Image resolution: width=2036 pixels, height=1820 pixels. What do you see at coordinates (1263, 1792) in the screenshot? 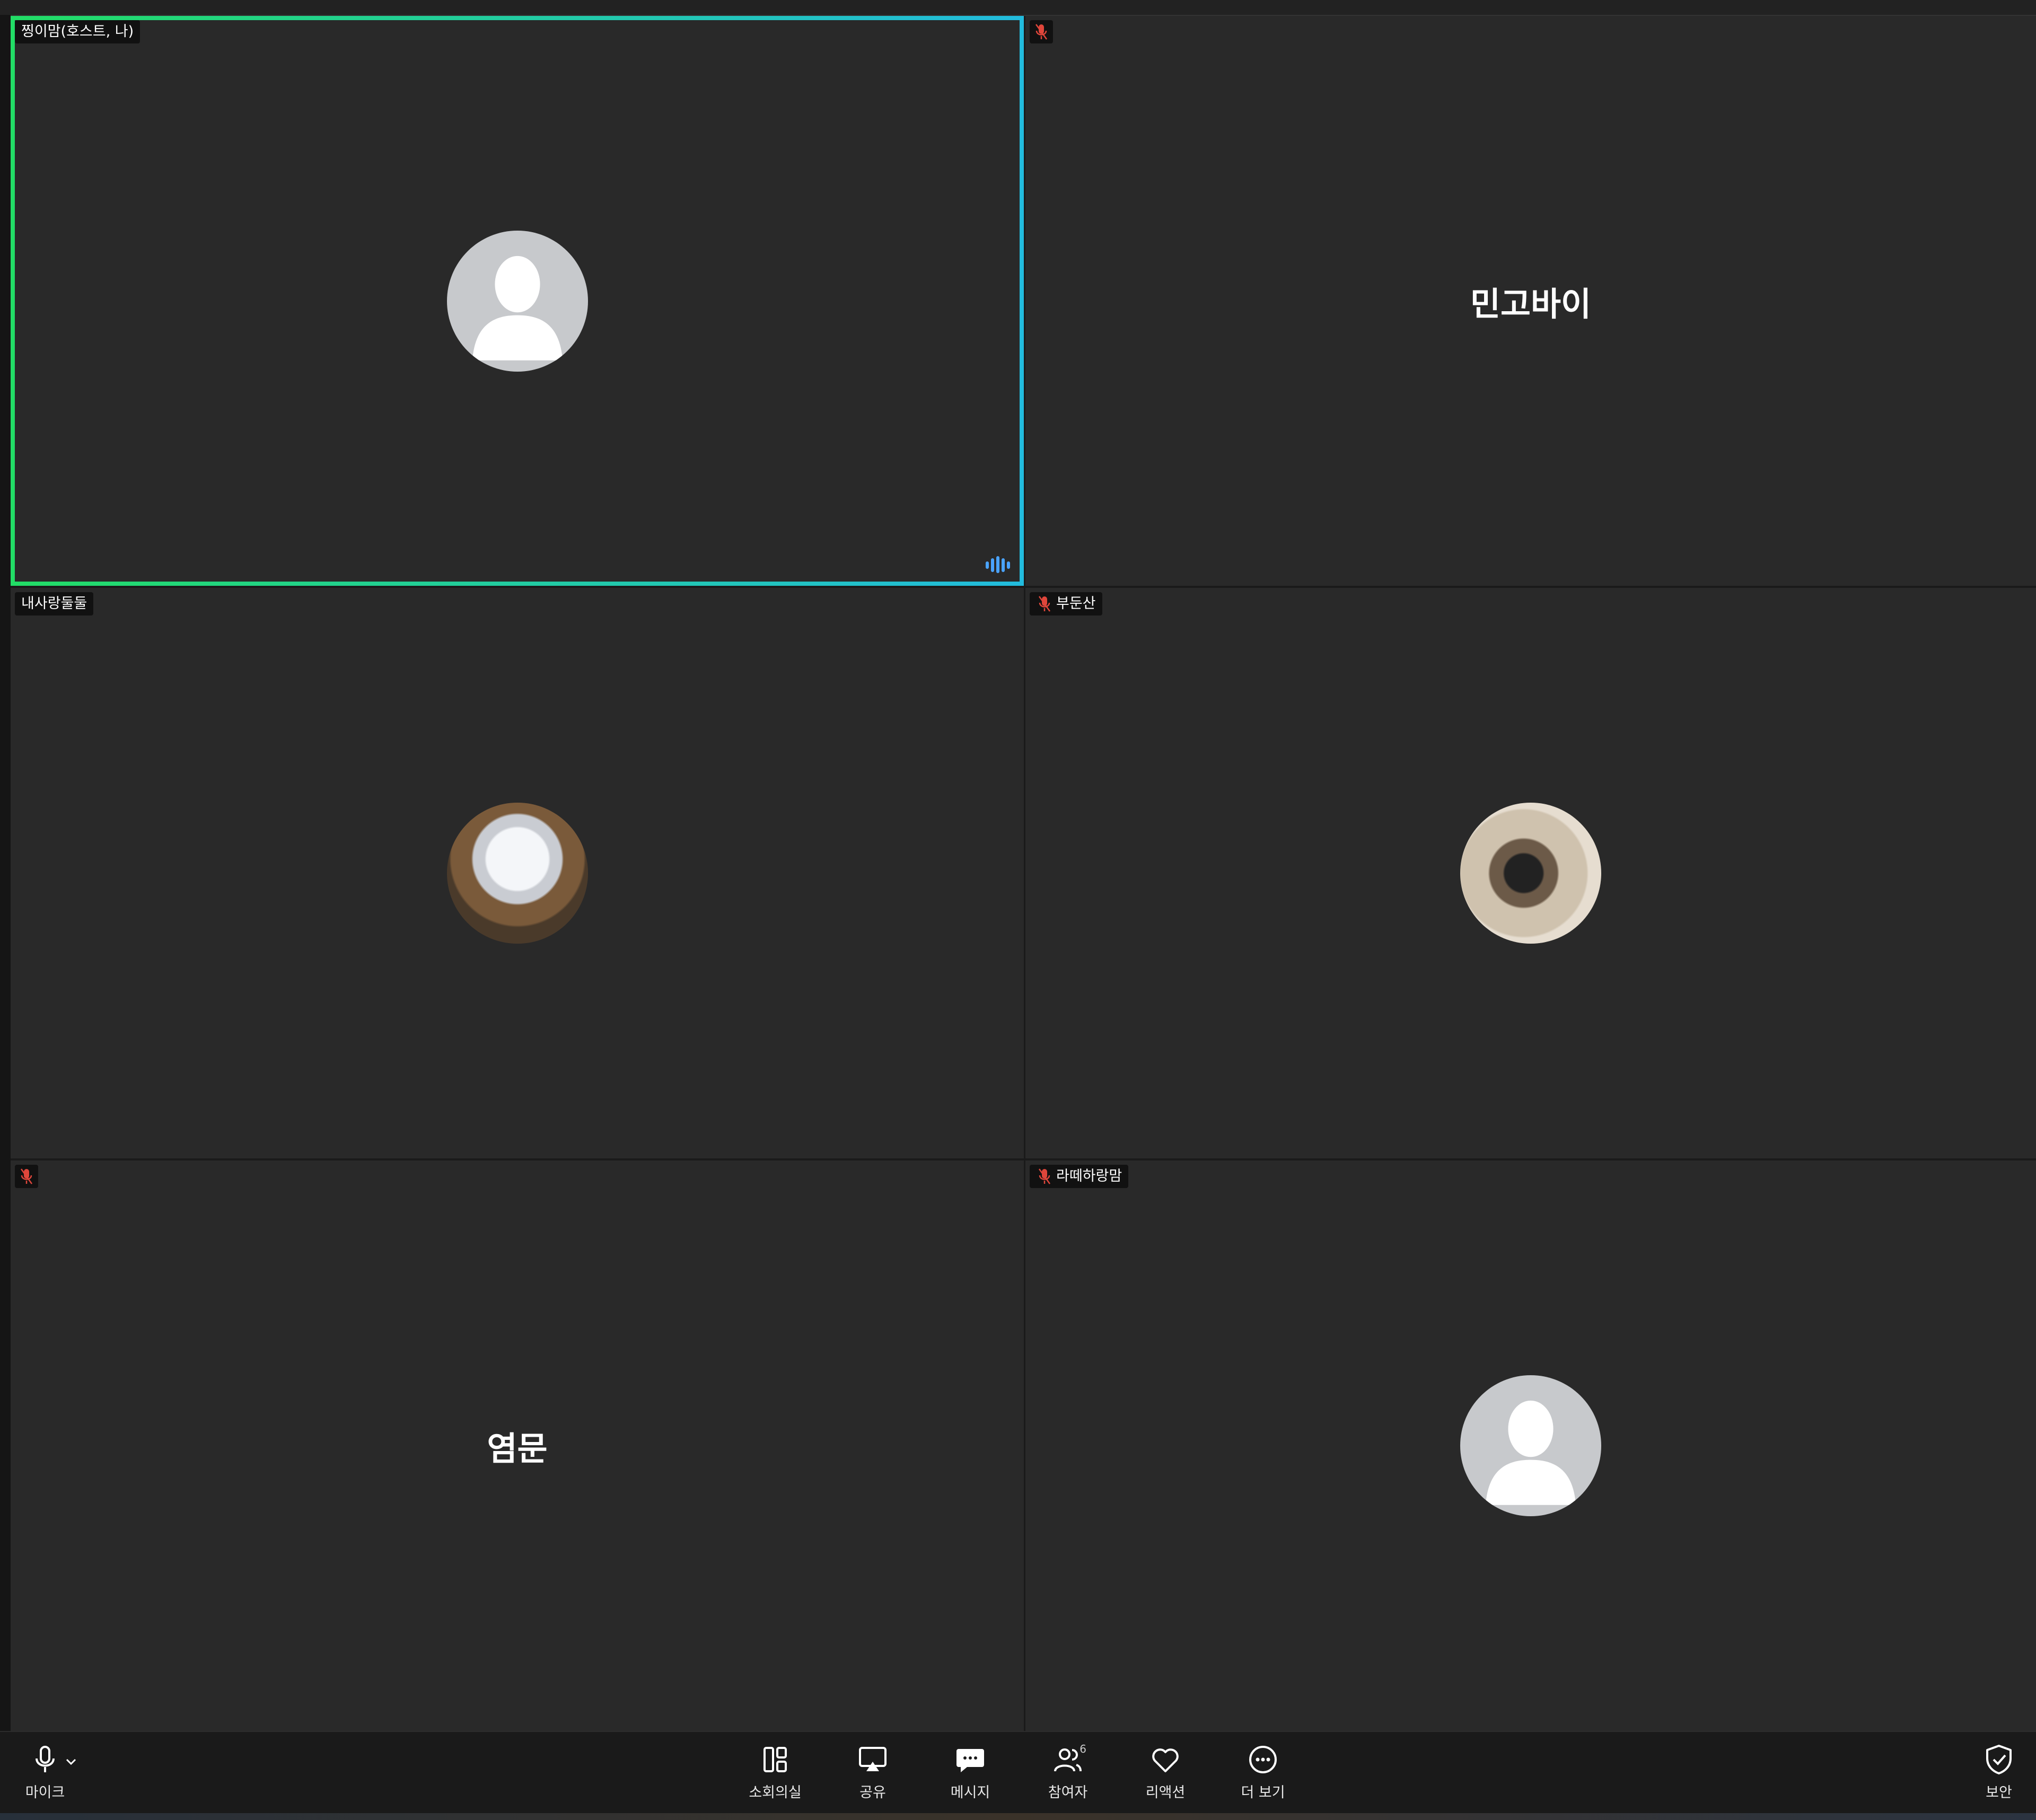
I see `more-label: 더 보기` at bounding box center [1263, 1792].